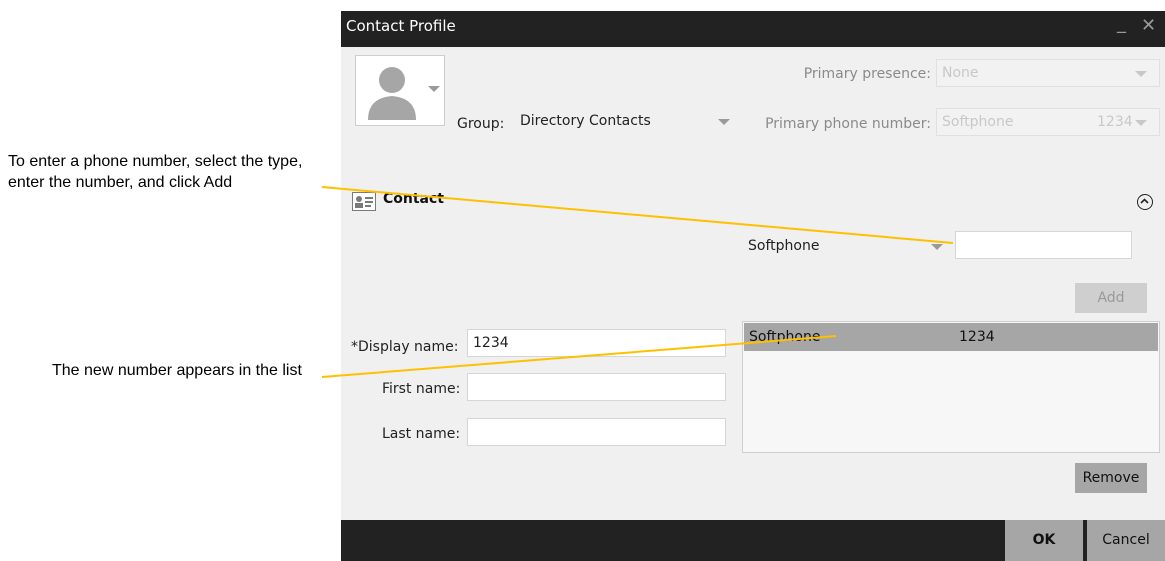 The width and height of the screenshot is (1165, 561). I want to click on primary-phone-type: Softphone, so click(978, 122).